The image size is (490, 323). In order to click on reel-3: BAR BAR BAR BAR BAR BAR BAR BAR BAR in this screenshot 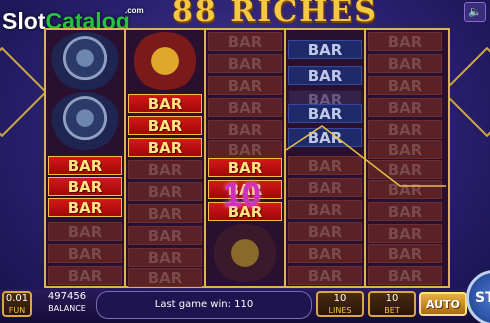, I will do `click(246, 158)`.